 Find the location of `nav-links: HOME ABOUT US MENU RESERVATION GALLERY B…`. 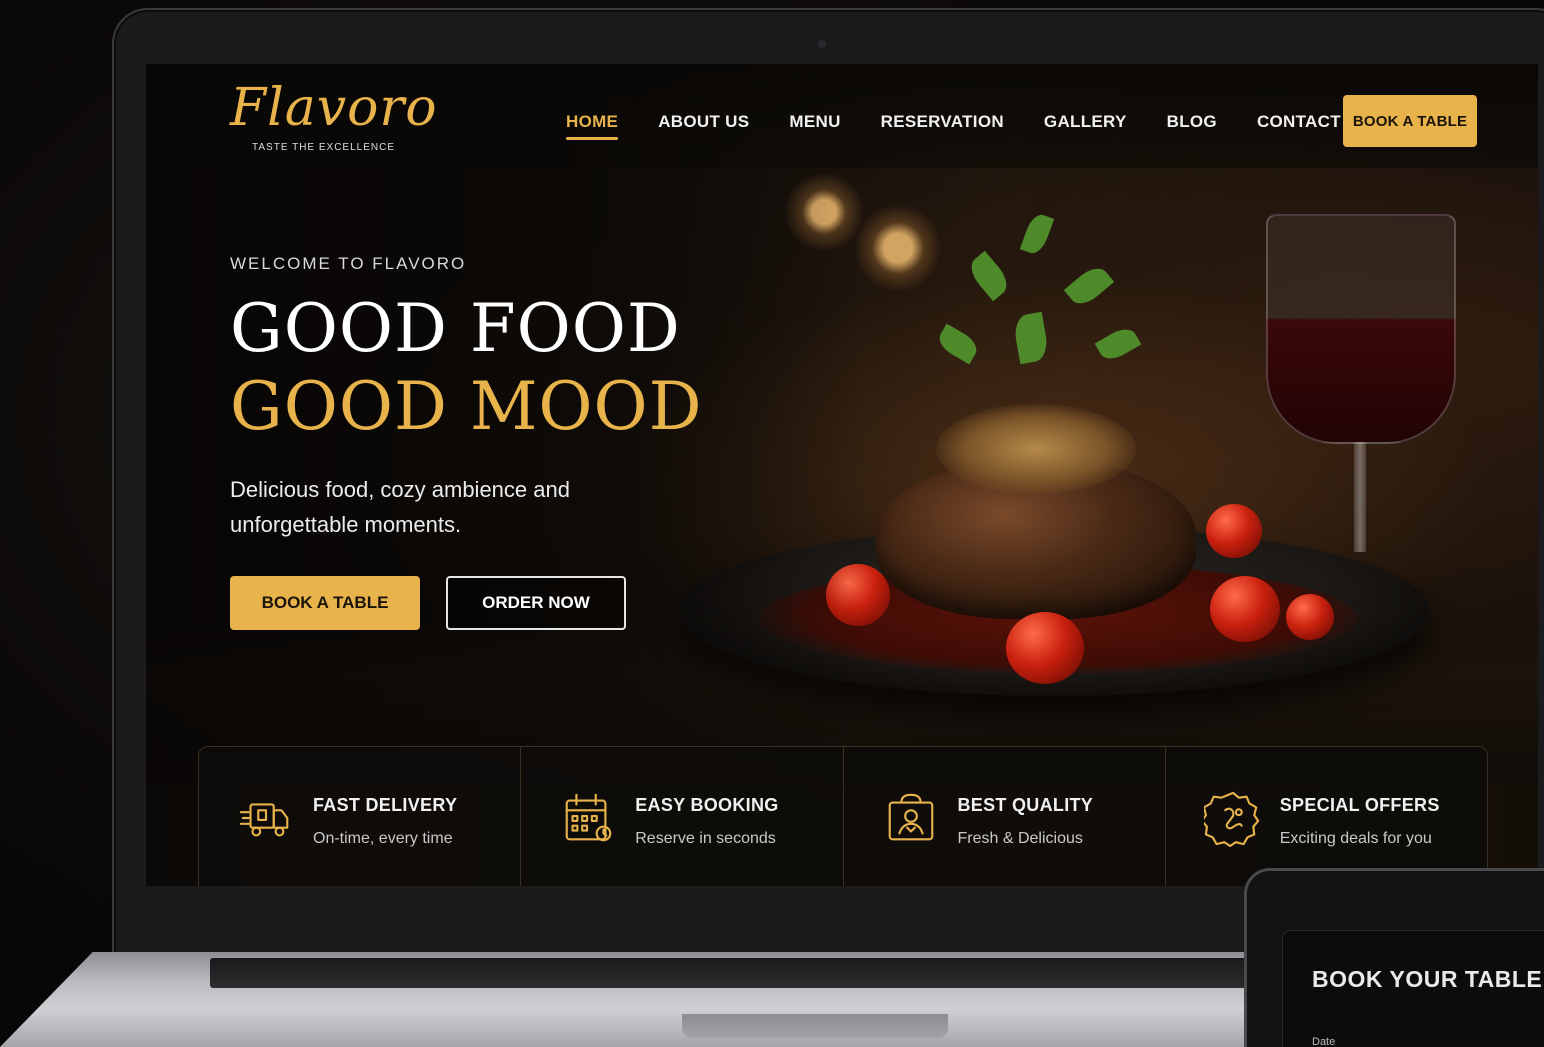

nav-links: HOME ABOUT US MENU RESERVATION GALLERY B… is located at coordinates (953, 126).